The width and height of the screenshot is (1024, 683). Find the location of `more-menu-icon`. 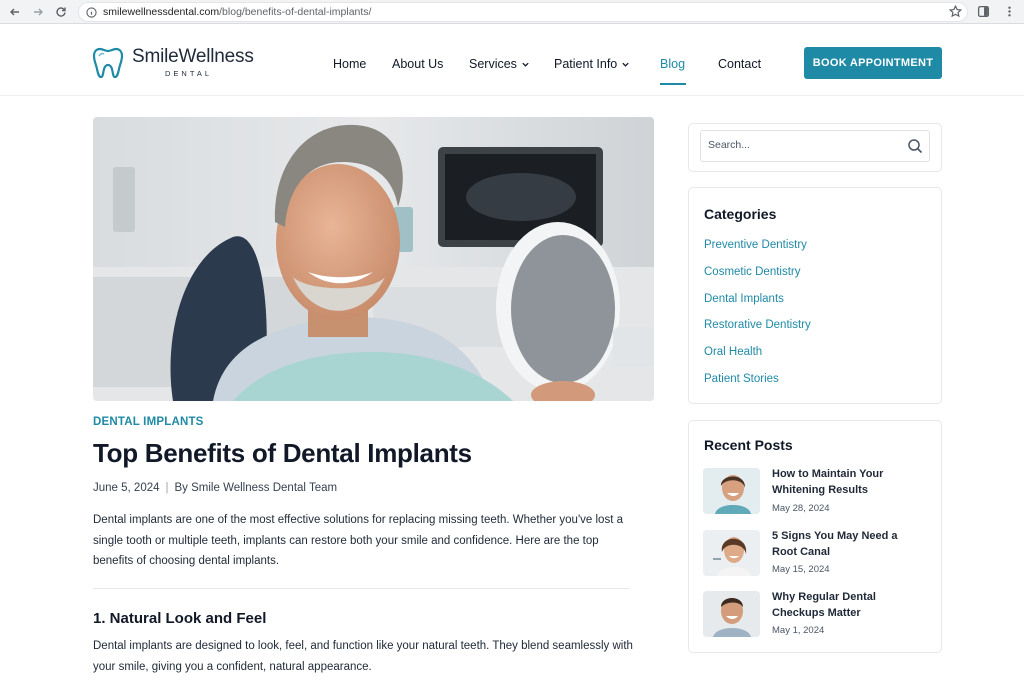

more-menu-icon is located at coordinates (1009, 11).